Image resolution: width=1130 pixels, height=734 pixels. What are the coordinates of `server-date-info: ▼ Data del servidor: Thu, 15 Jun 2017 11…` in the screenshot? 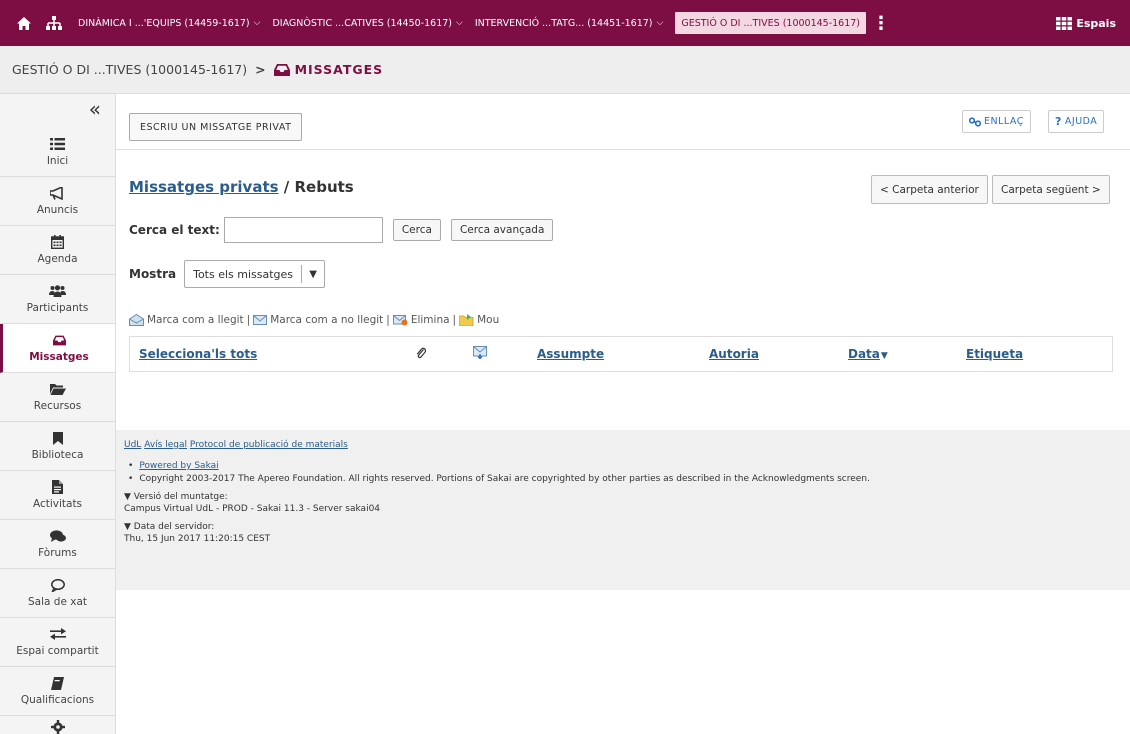 It's located at (627, 533).